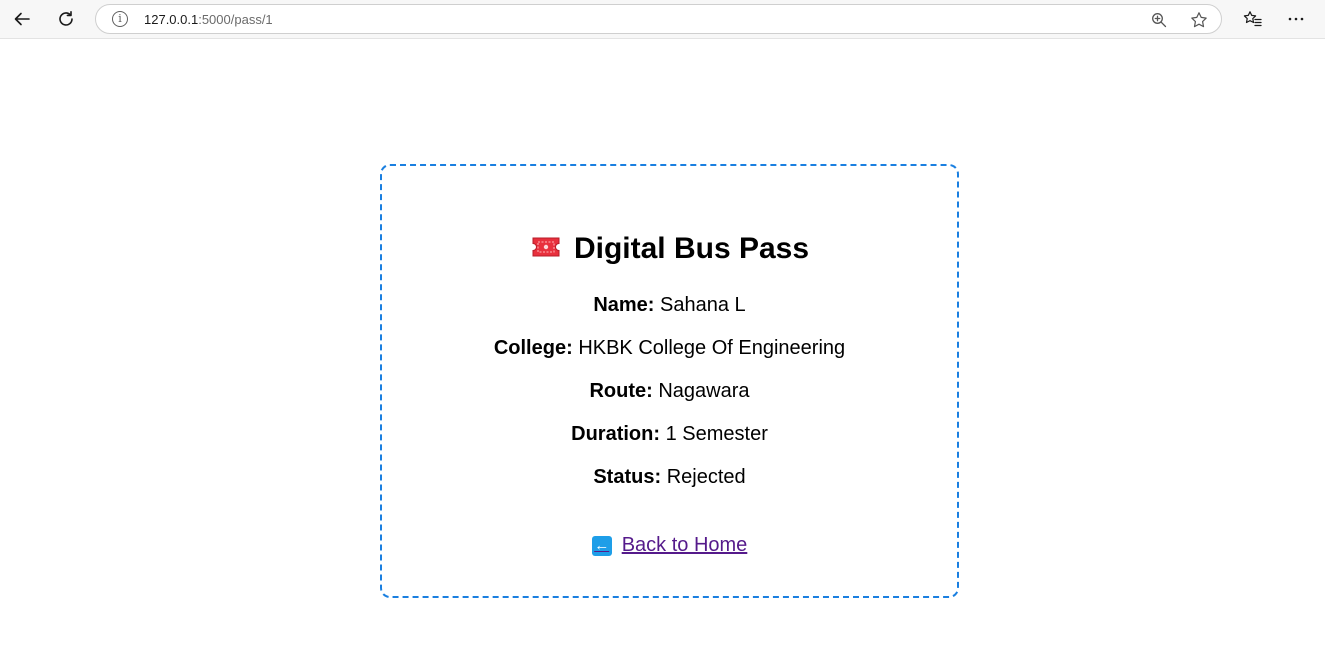  I want to click on info-icon: i, so click(120, 19).